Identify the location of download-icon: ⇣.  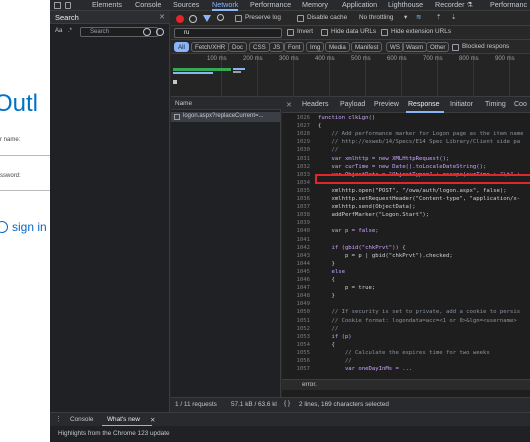
(453, 17).